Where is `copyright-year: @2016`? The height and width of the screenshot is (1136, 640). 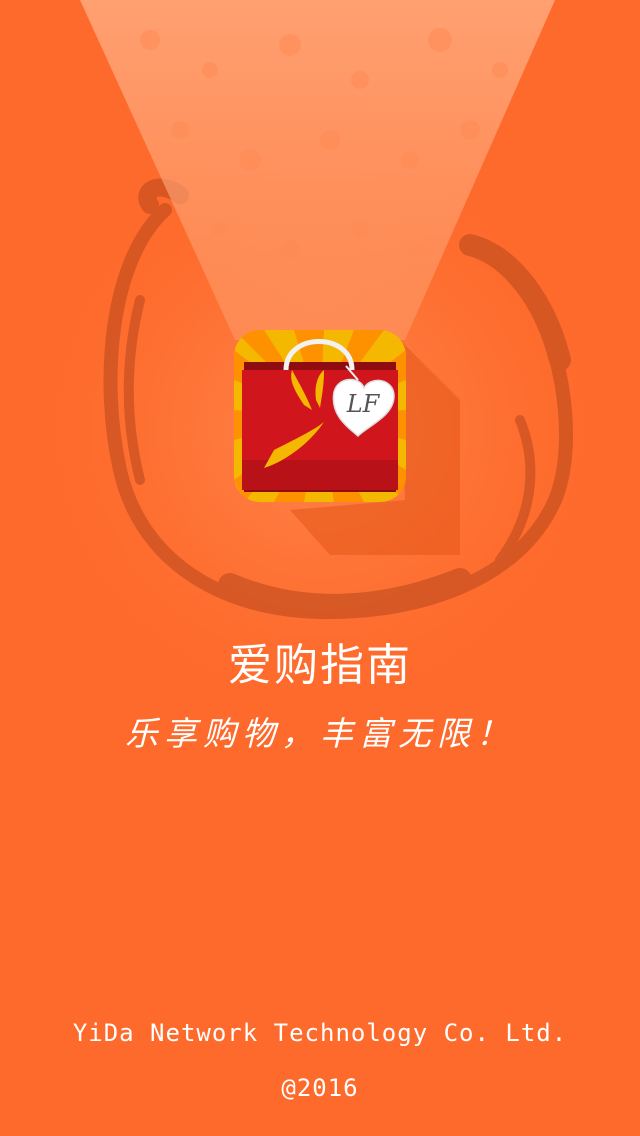 copyright-year: @2016 is located at coordinates (320, 1088).